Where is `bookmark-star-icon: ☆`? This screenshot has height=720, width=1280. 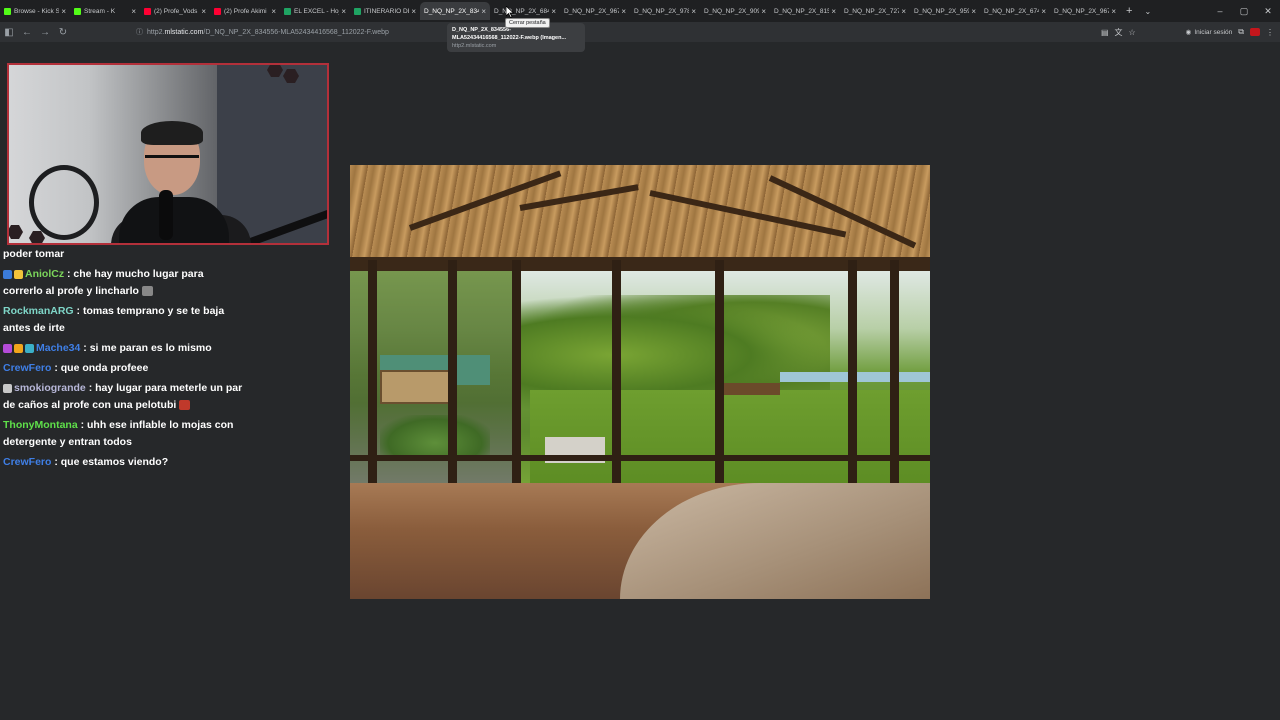
bookmark-star-icon: ☆ is located at coordinates (1132, 32).